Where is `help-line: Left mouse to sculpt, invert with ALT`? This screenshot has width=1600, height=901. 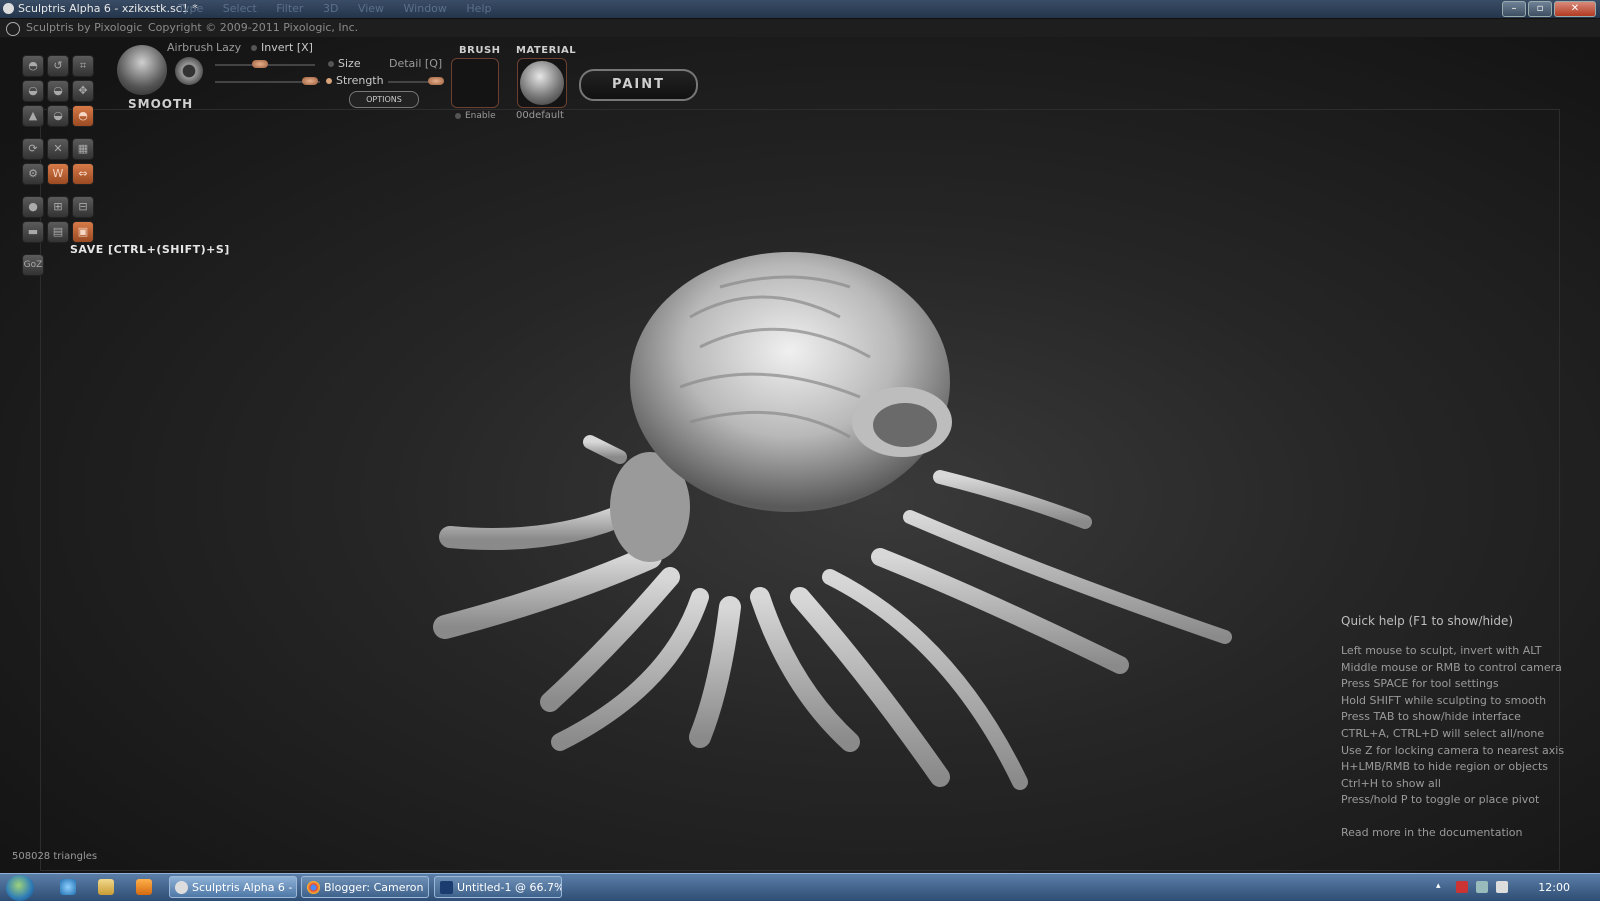 help-line: Left mouse to sculpt, invert with ALT is located at coordinates (1441, 650).